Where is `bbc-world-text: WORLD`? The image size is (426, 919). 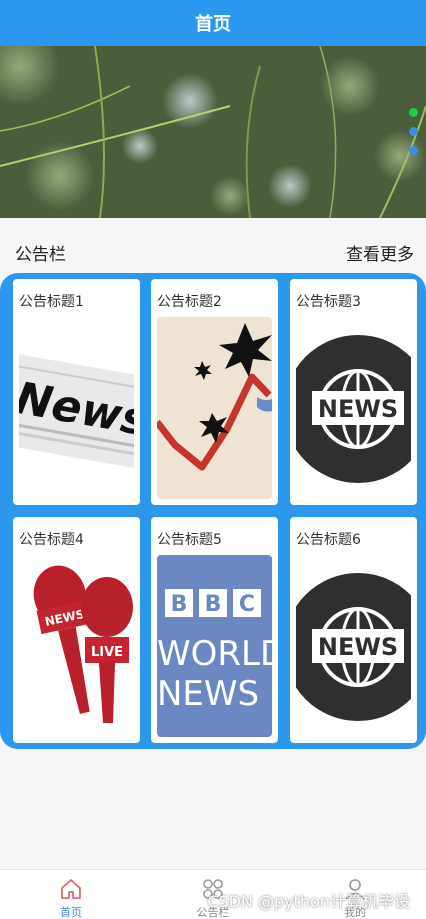
bbc-world-text: WORLD is located at coordinates (214, 654).